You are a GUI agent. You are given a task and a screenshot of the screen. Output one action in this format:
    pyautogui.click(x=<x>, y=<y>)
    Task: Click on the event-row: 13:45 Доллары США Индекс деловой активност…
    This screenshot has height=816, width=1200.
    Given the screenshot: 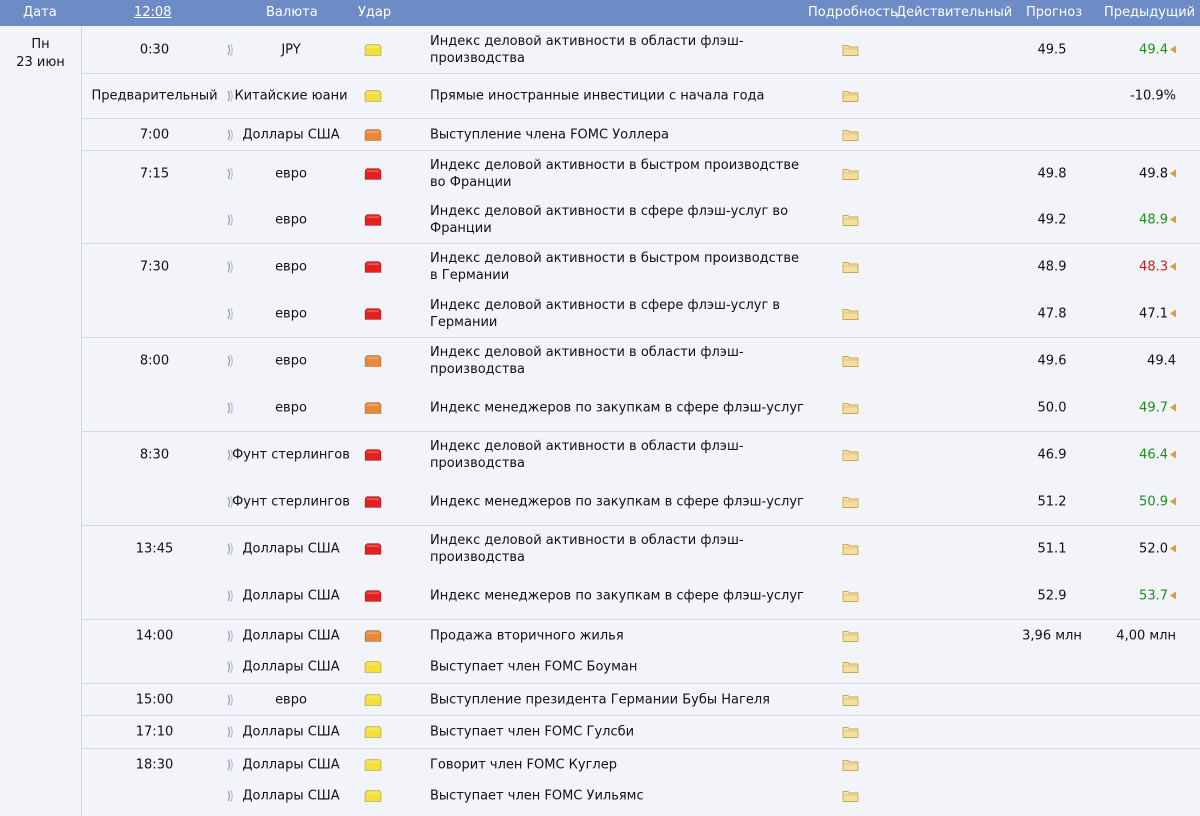 What is the action you would take?
    pyautogui.click(x=641, y=548)
    